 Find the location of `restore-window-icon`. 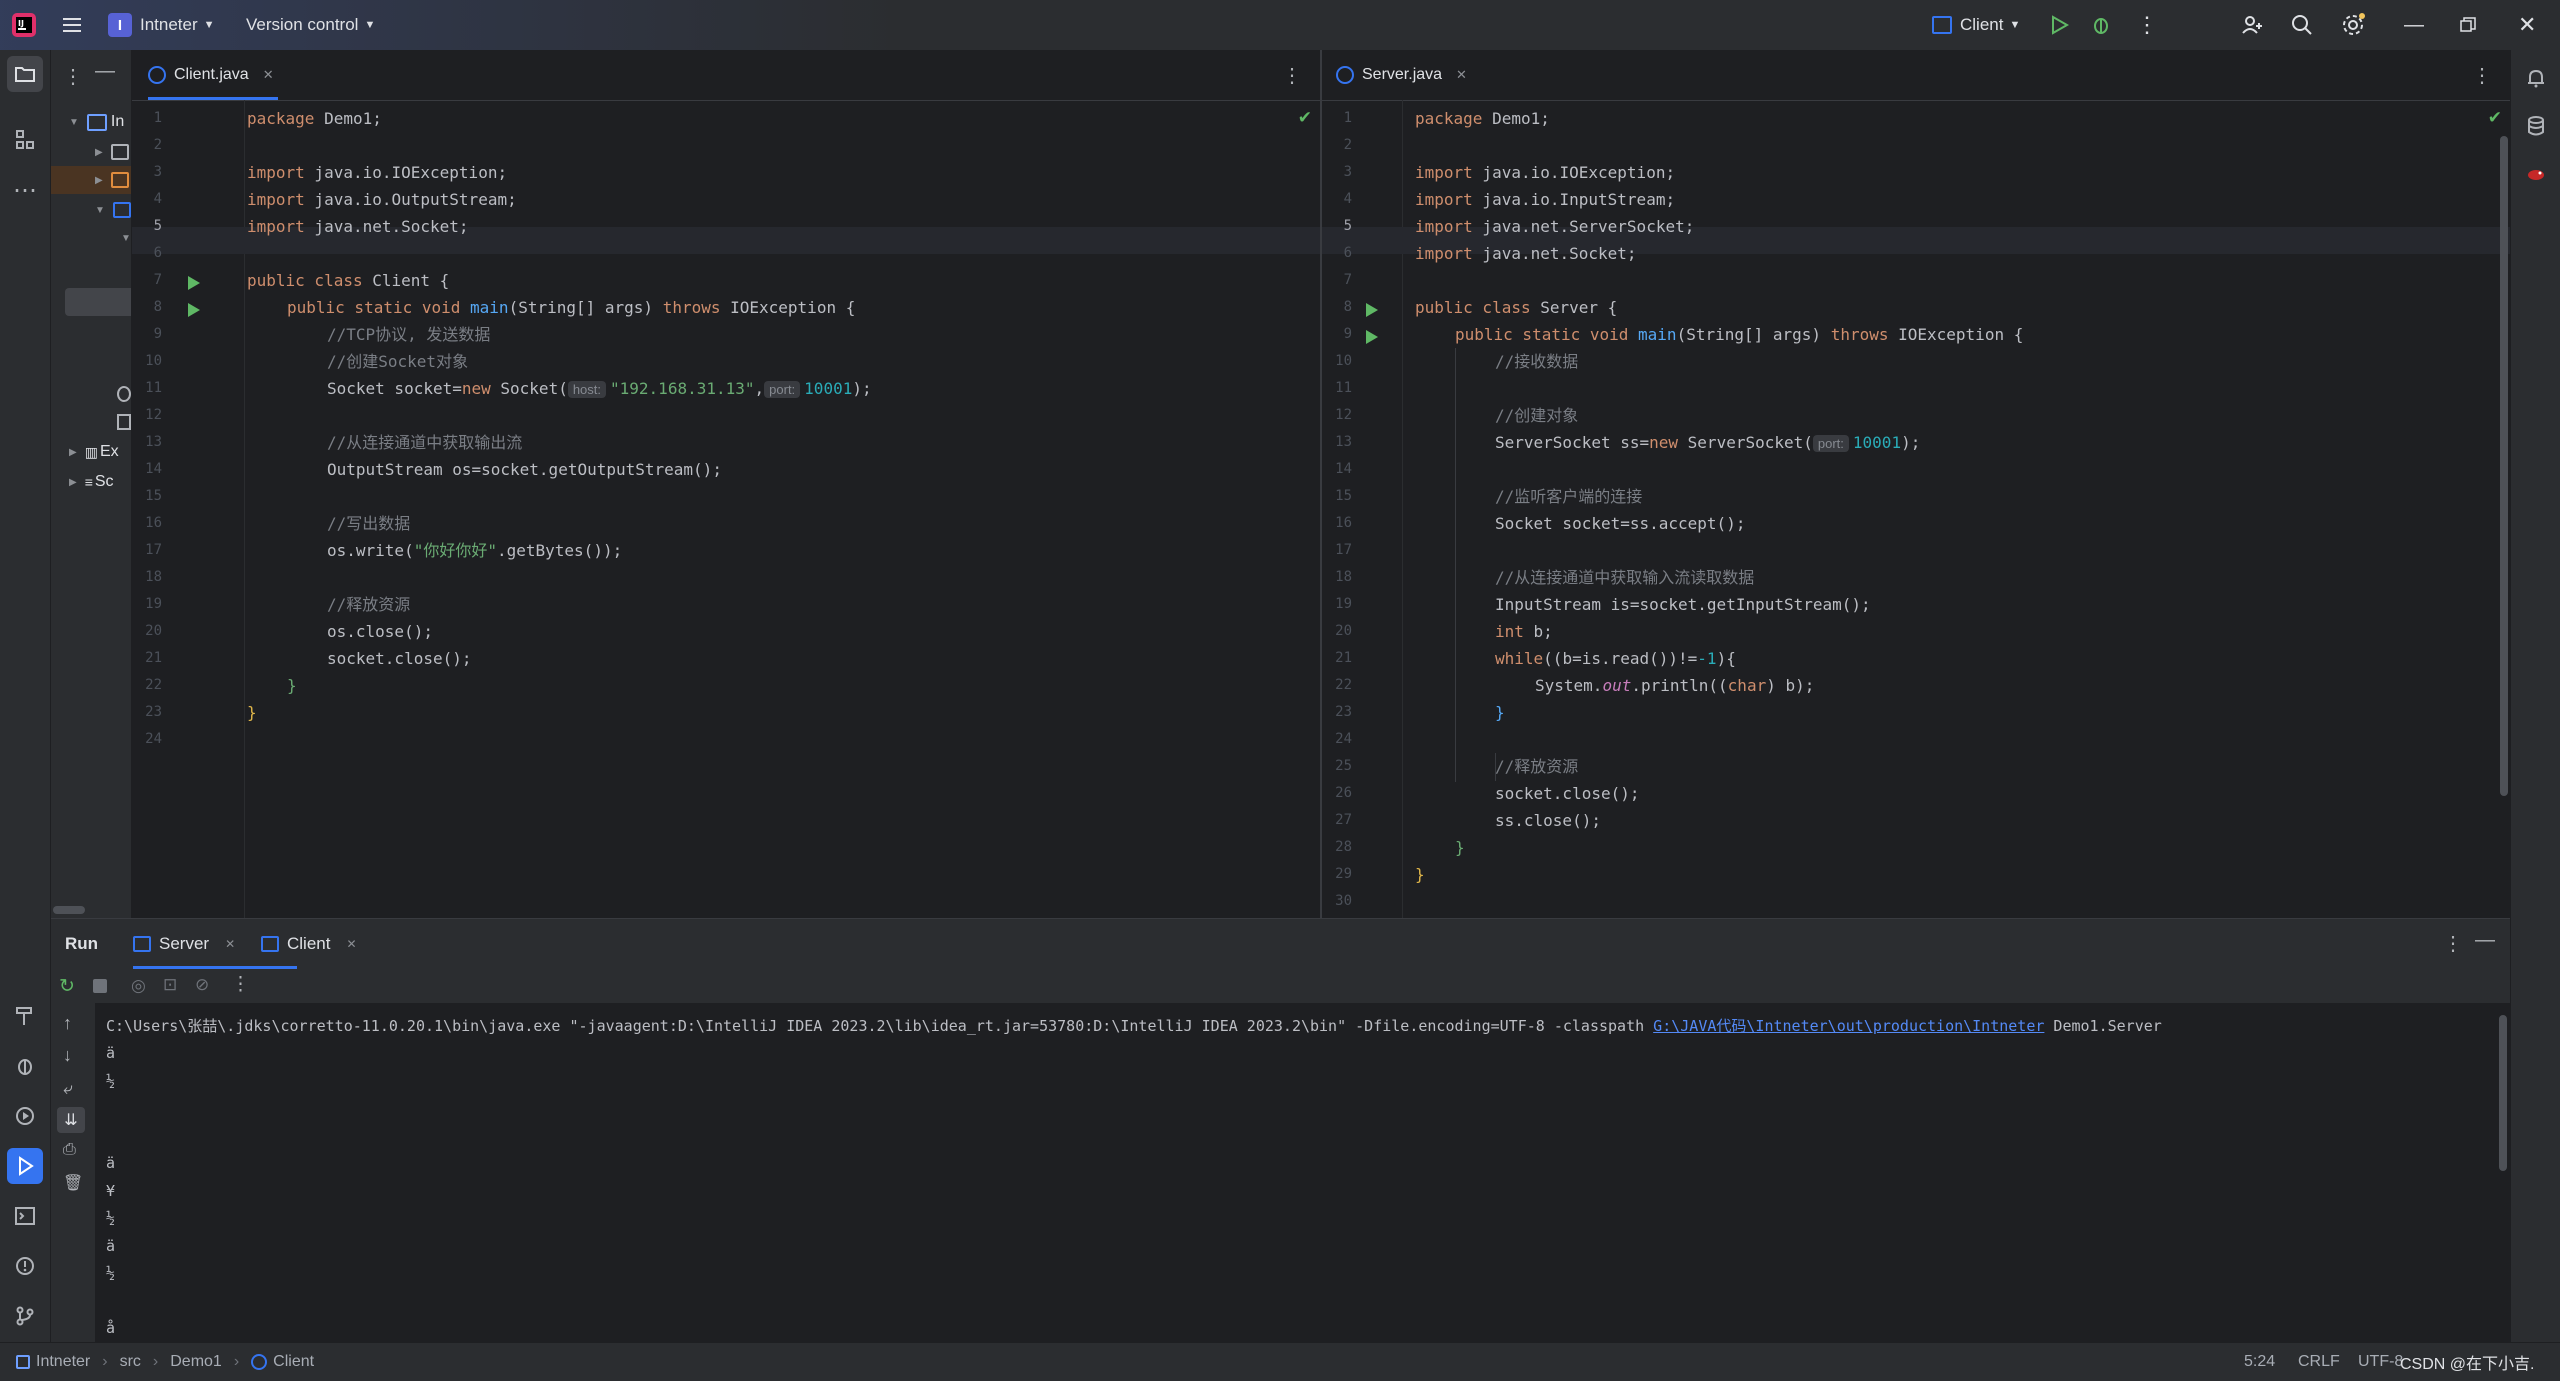

restore-window-icon is located at coordinates (2468, 25).